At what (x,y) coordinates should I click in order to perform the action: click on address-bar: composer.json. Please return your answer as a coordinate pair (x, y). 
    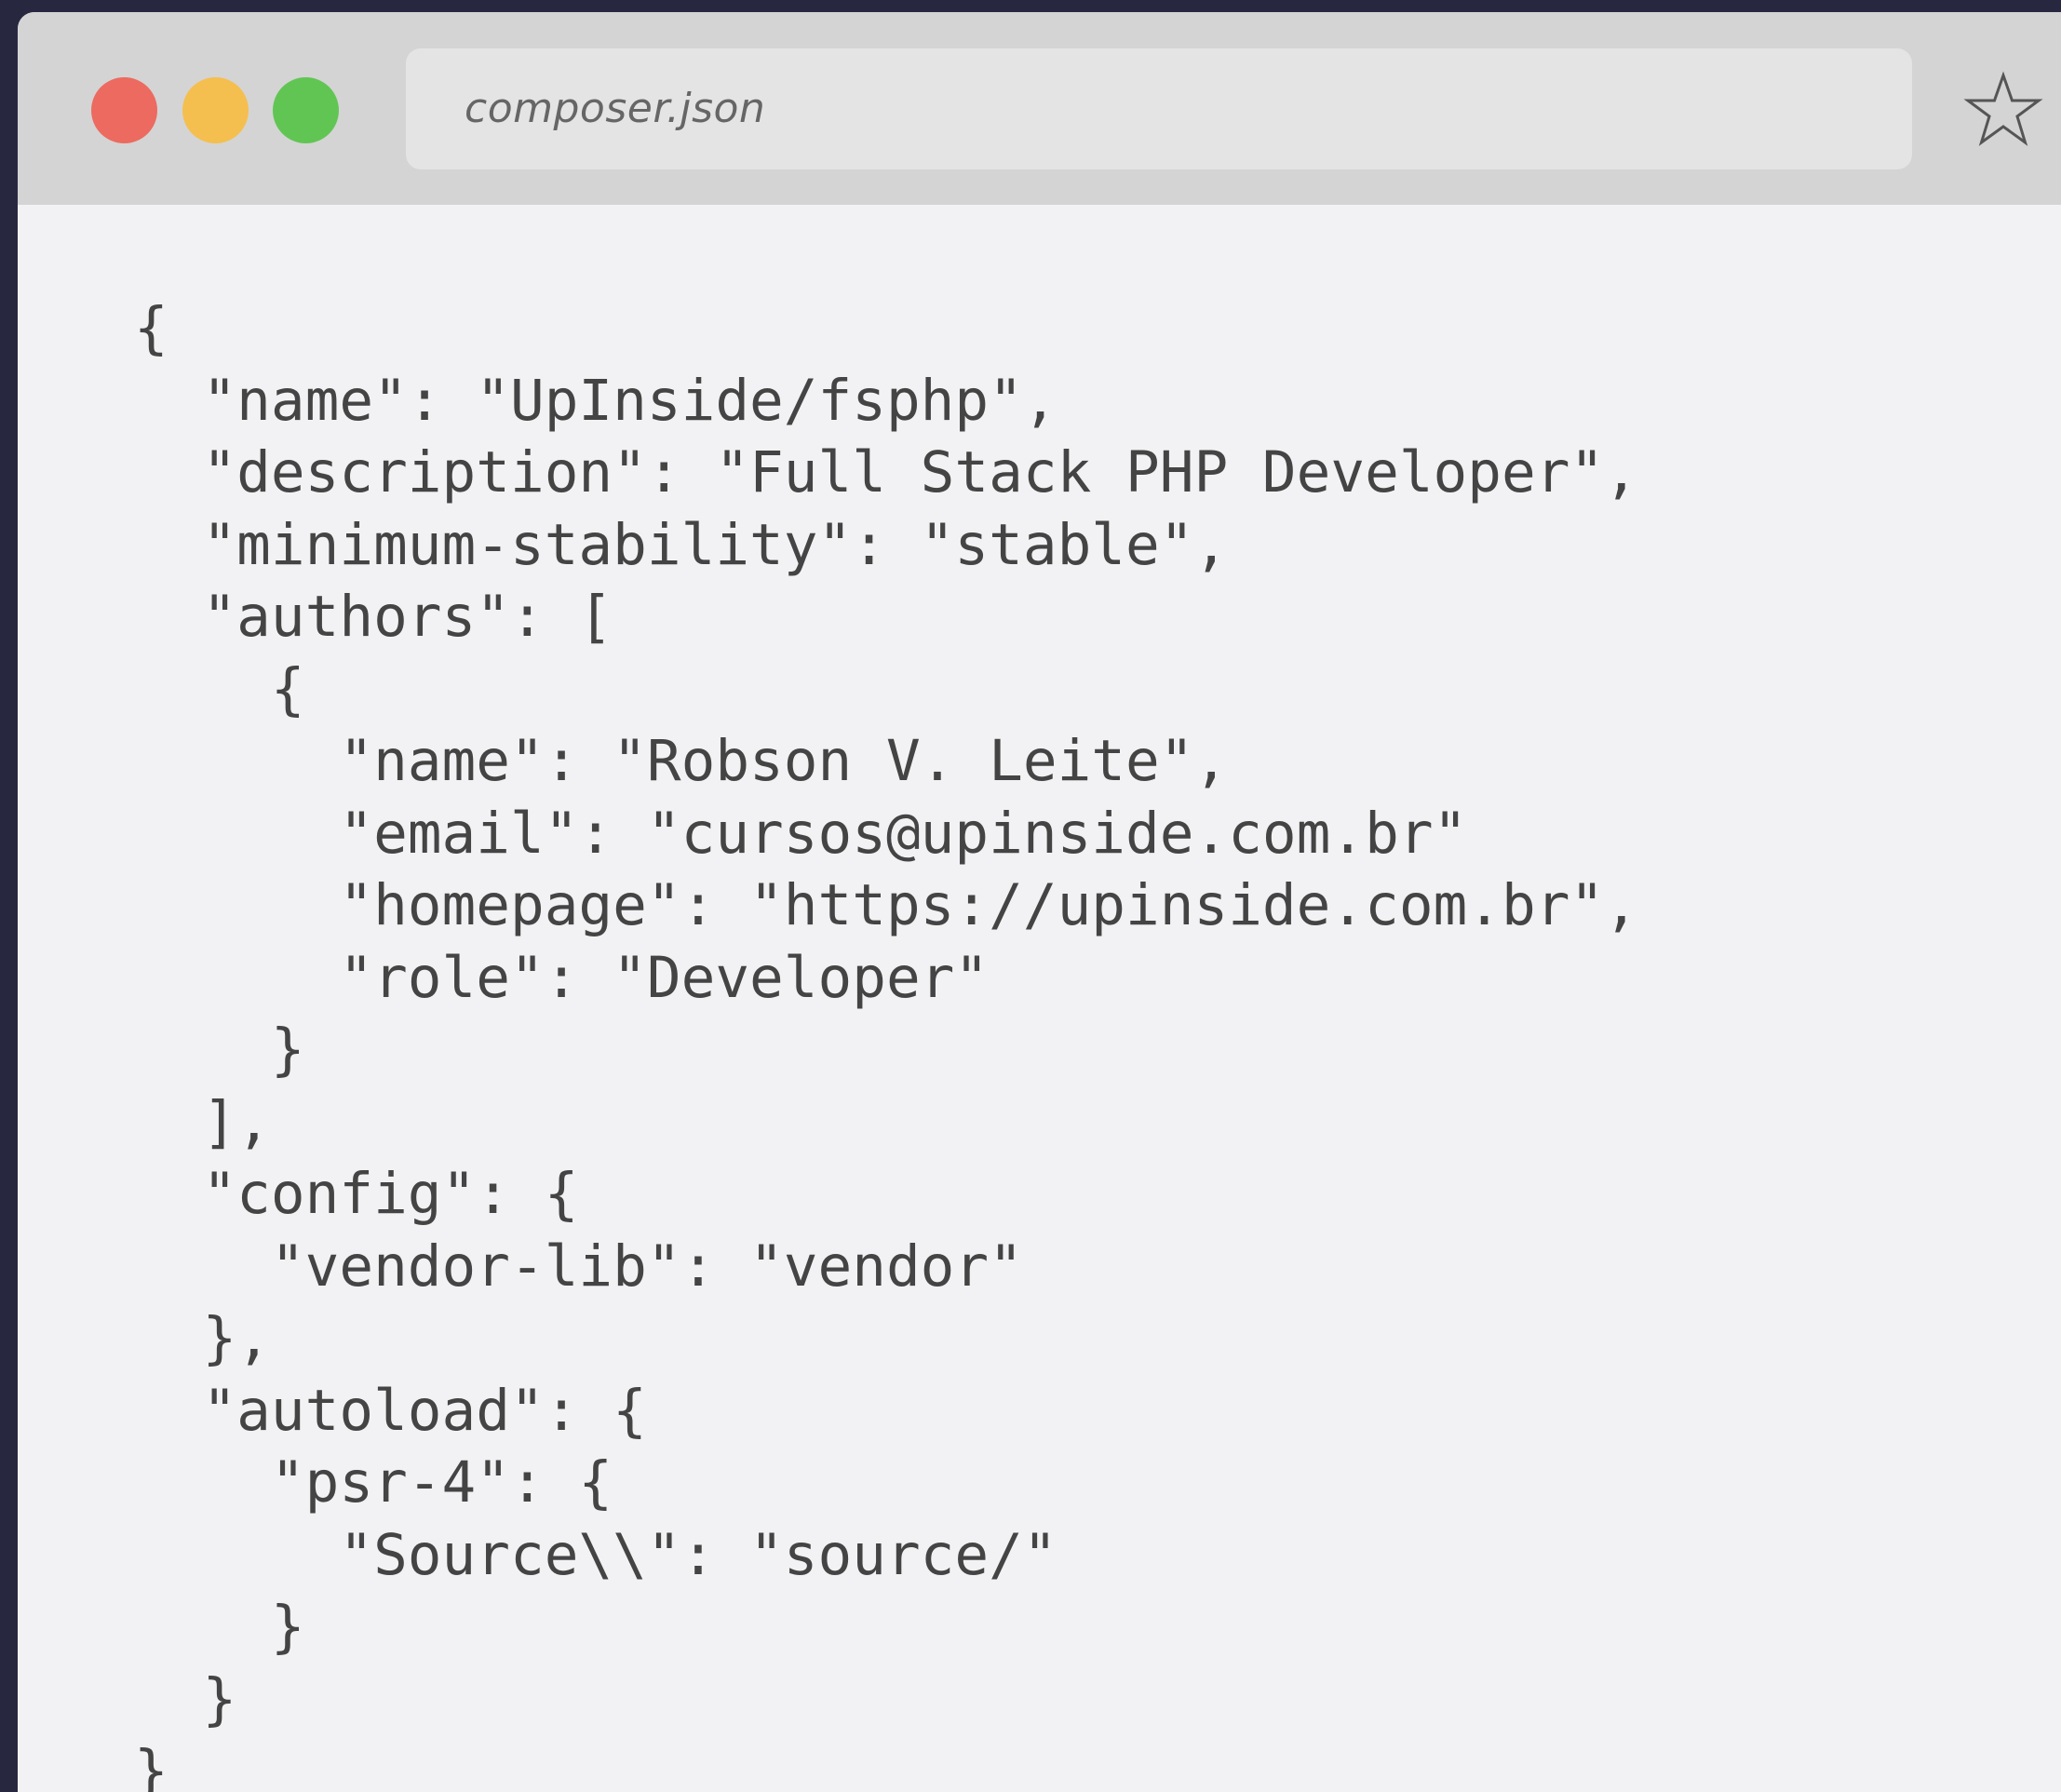
    Looking at the image, I should click on (1159, 108).